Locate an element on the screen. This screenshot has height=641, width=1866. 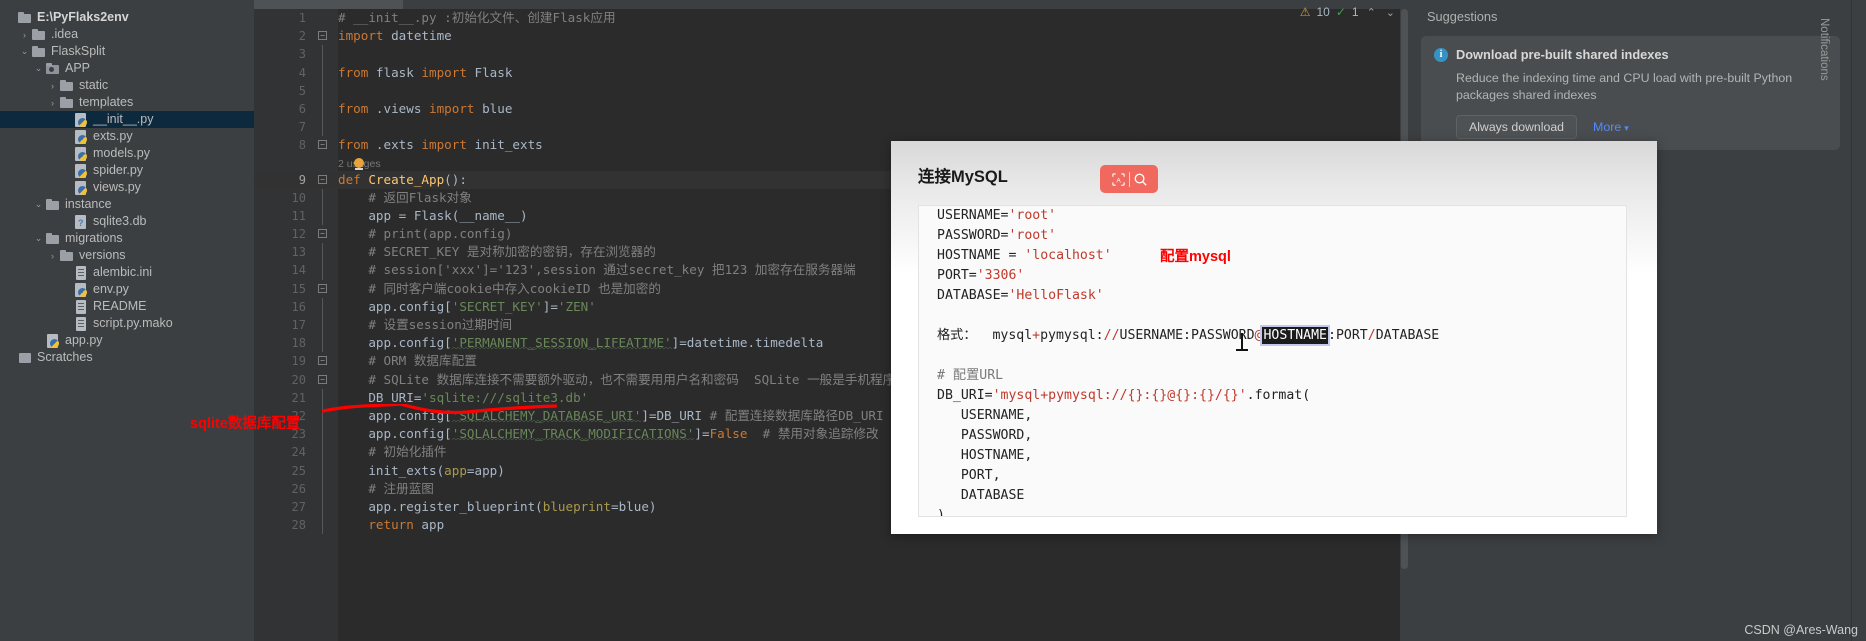
tree-item-readme: README is located at coordinates (127, 306).